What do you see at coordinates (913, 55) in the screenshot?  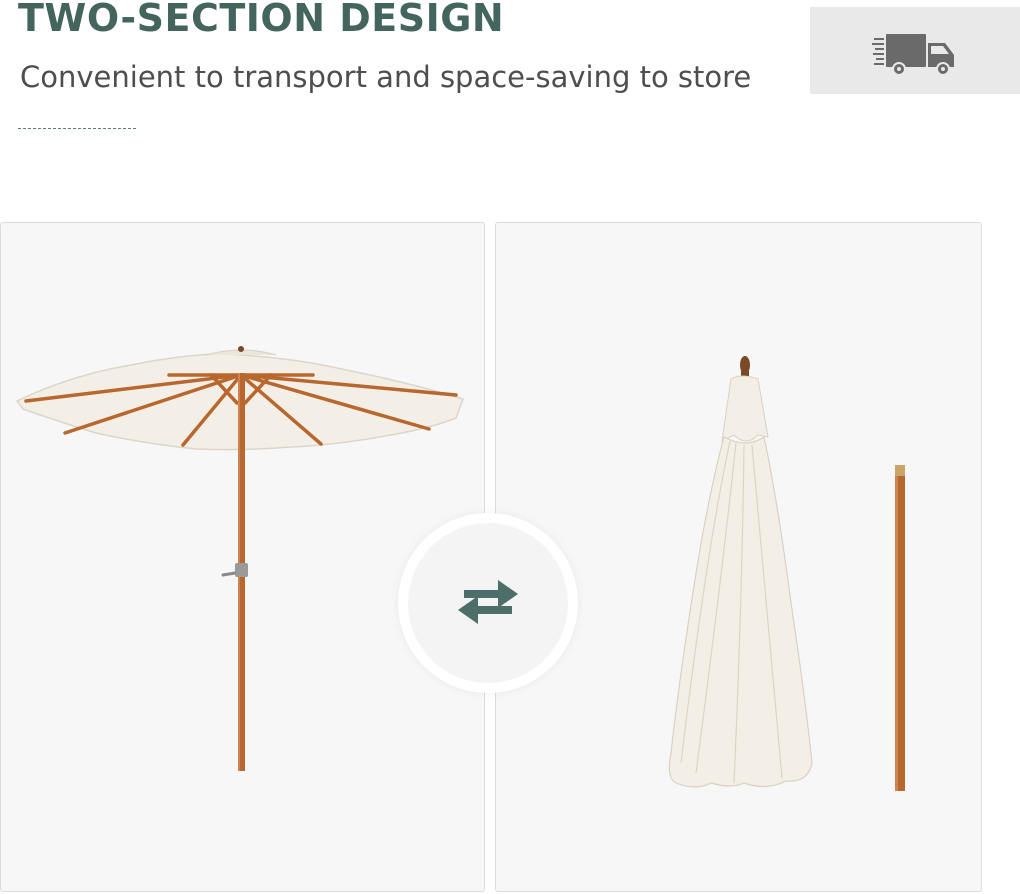 I see `delivery-truck-icon` at bounding box center [913, 55].